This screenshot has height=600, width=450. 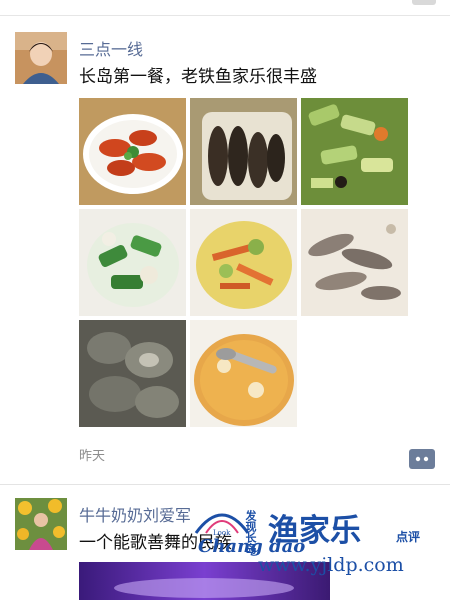 I want to click on mantis-shrimp-photo, so click(x=354, y=262).